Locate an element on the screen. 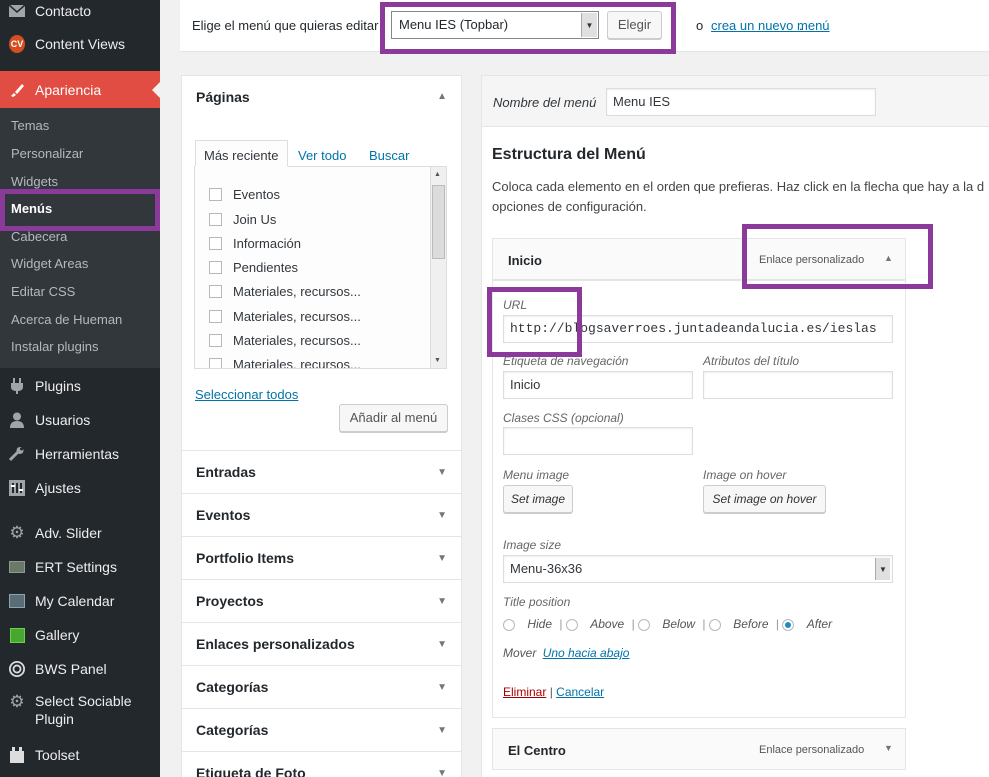 The height and width of the screenshot is (777, 989). add-to-menu-button: Añadir al menú is located at coordinates (393, 418).